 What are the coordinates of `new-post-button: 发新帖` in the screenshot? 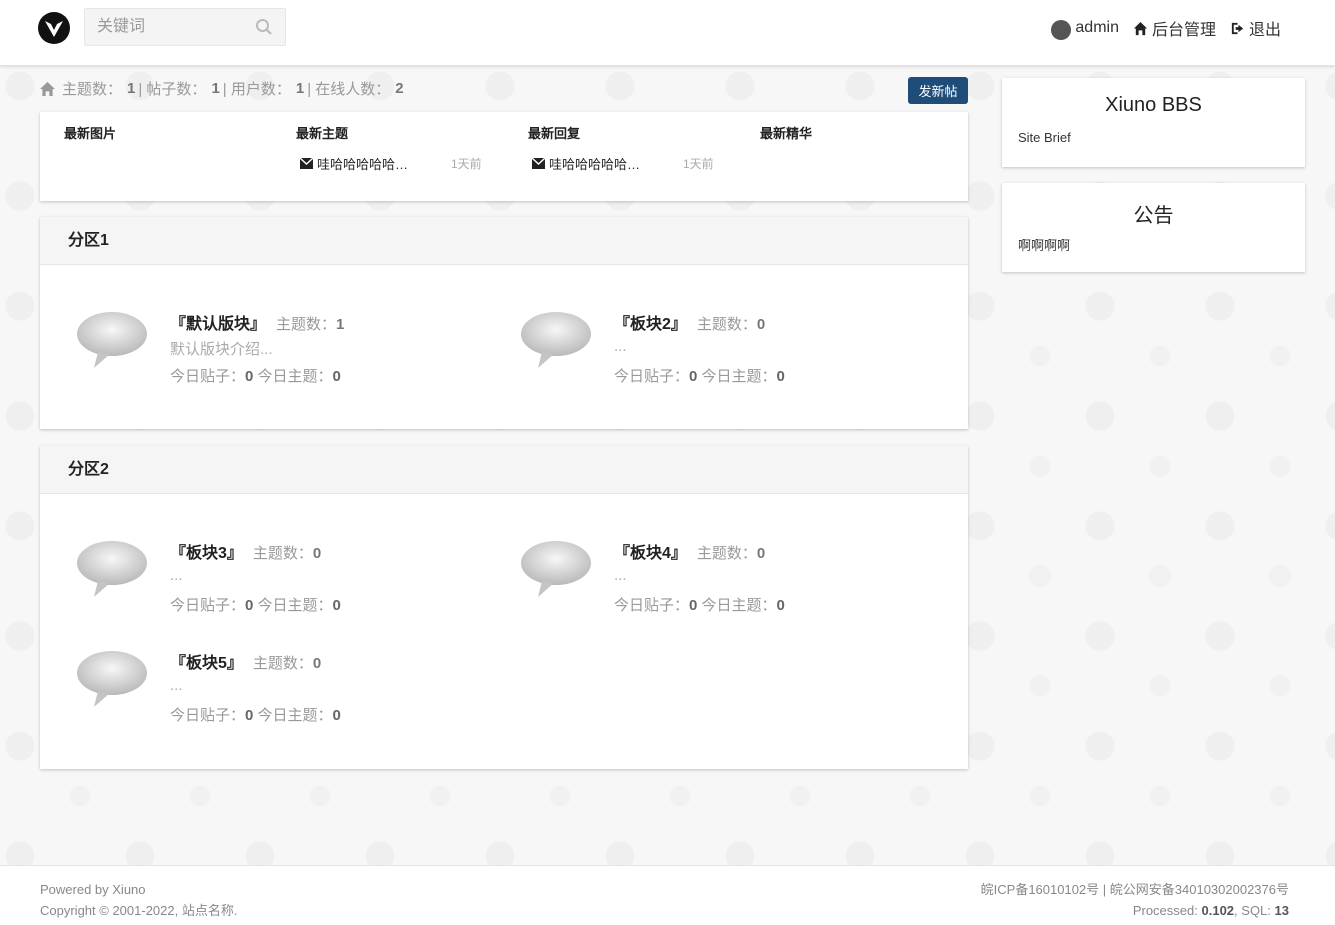 It's located at (938, 90).